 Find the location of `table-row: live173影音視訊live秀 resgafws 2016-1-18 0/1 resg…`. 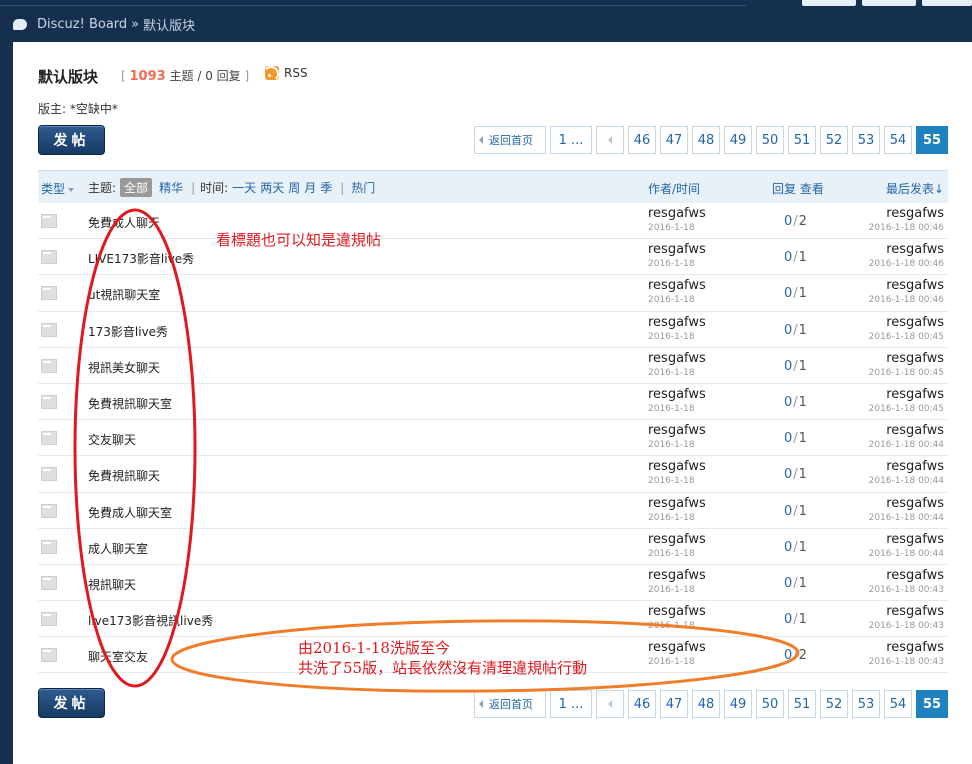

table-row: live173影音視訊live秀 resgafws 2016-1-18 0/1 resg… is located at coordinates (493, 619).